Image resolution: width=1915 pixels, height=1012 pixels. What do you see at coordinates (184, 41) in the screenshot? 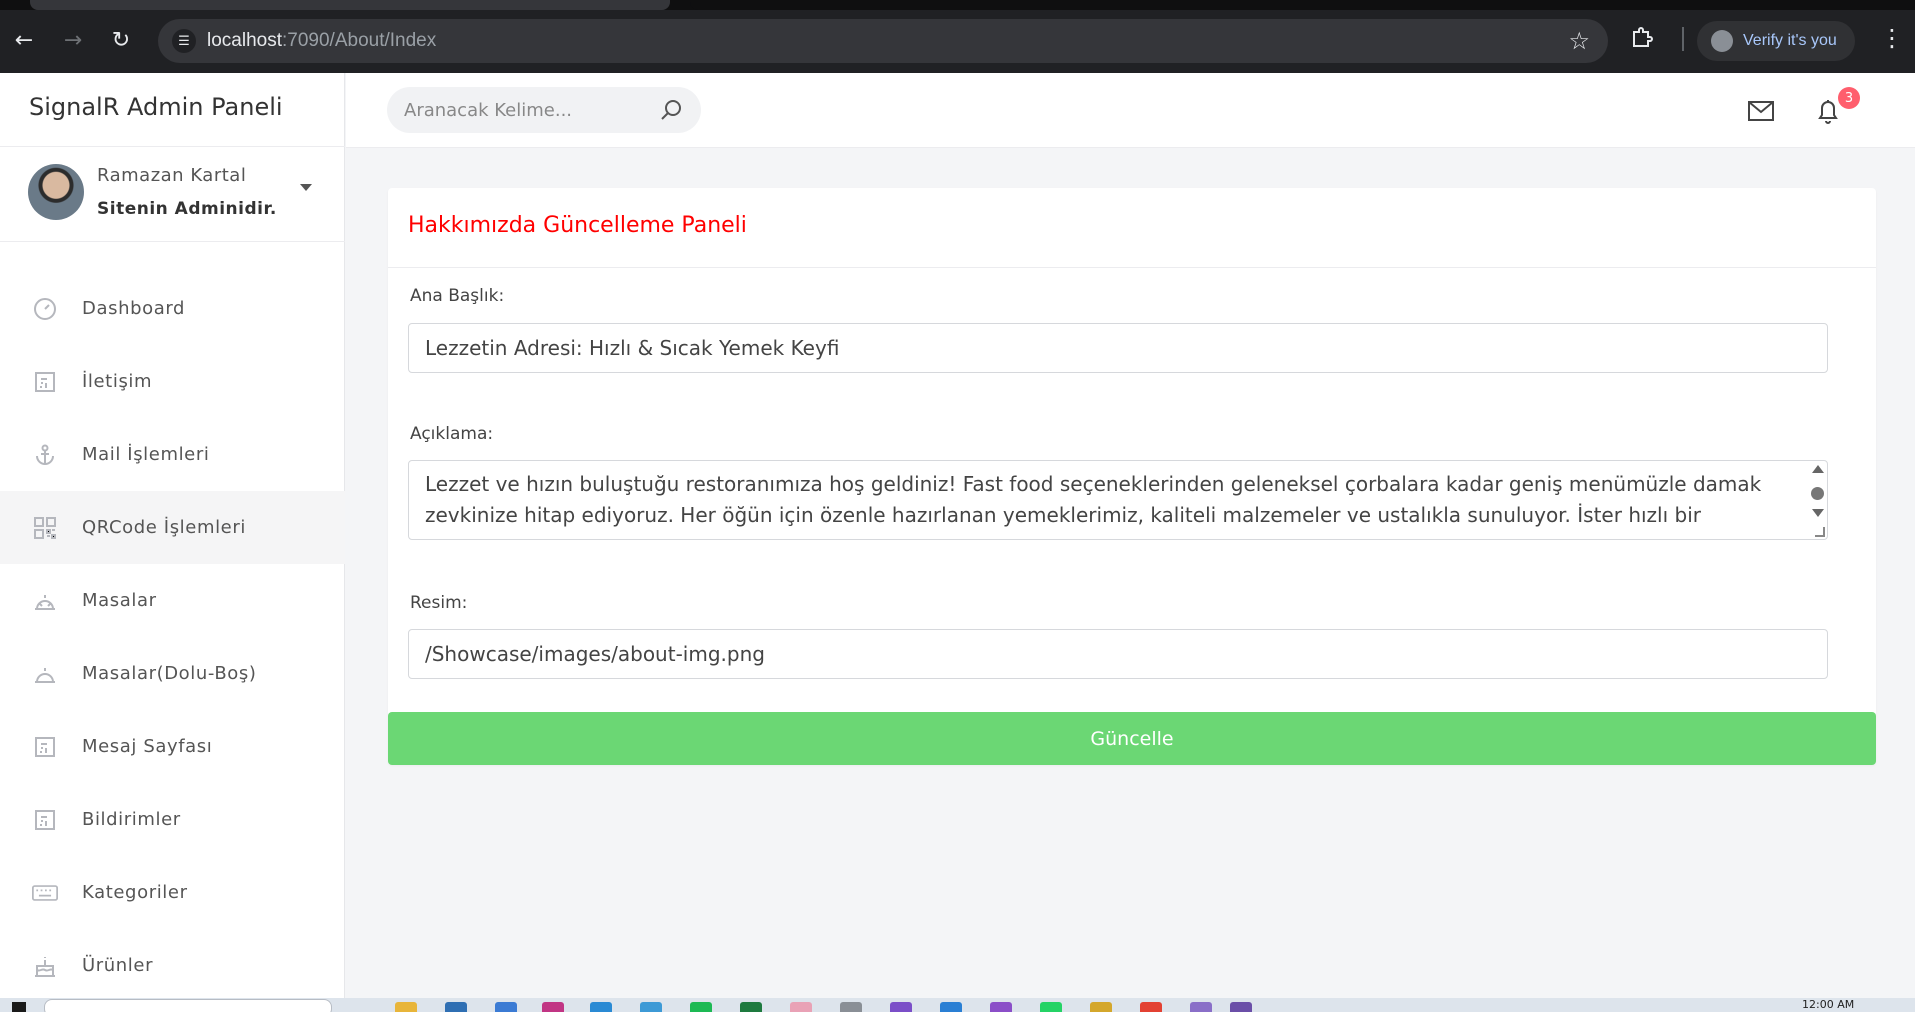
I see `site-settings-icon: ☰` at bounding box center [184, 41].